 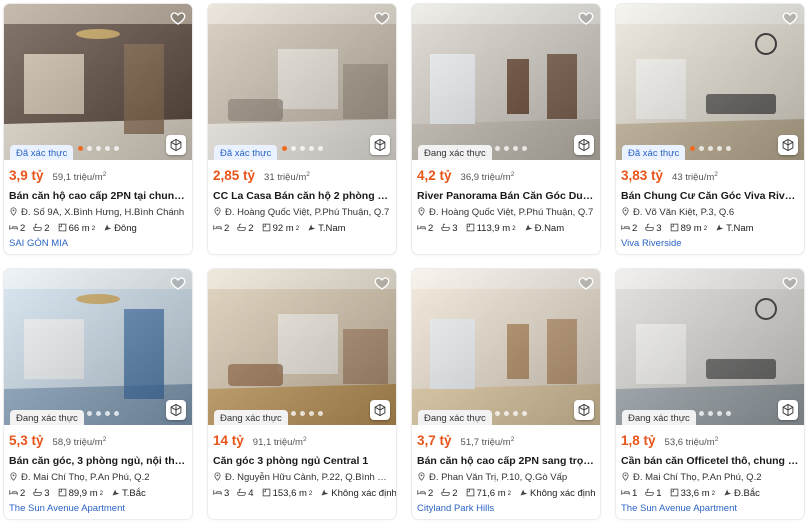 I want to click on area-icon, so click(x=470, y=229).